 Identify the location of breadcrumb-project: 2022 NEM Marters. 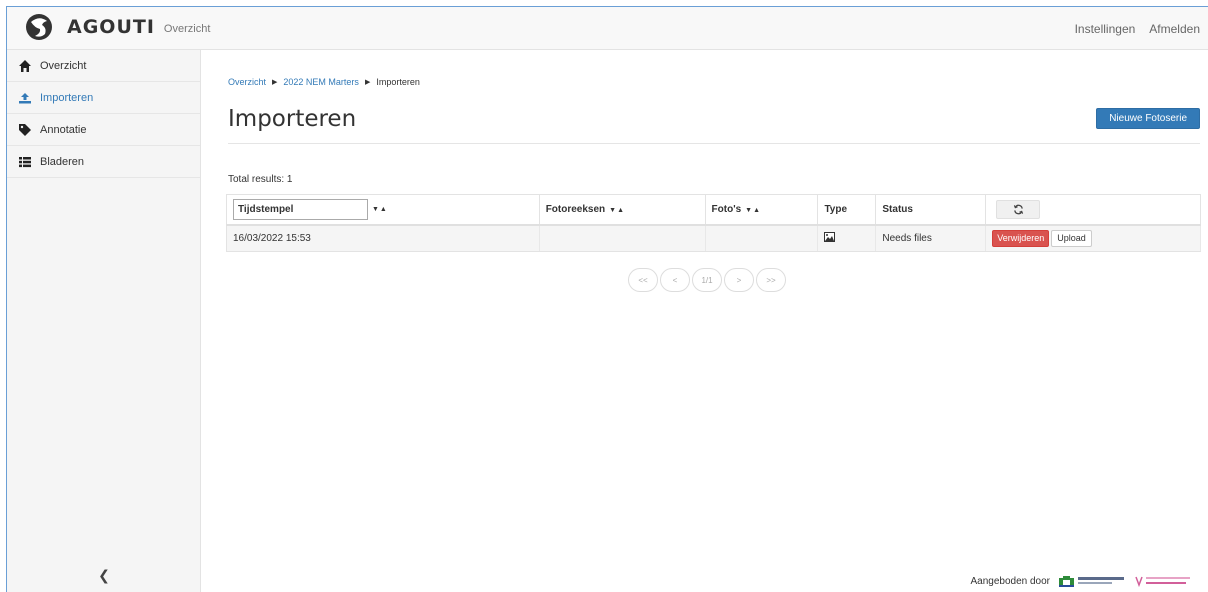
(321, 82).